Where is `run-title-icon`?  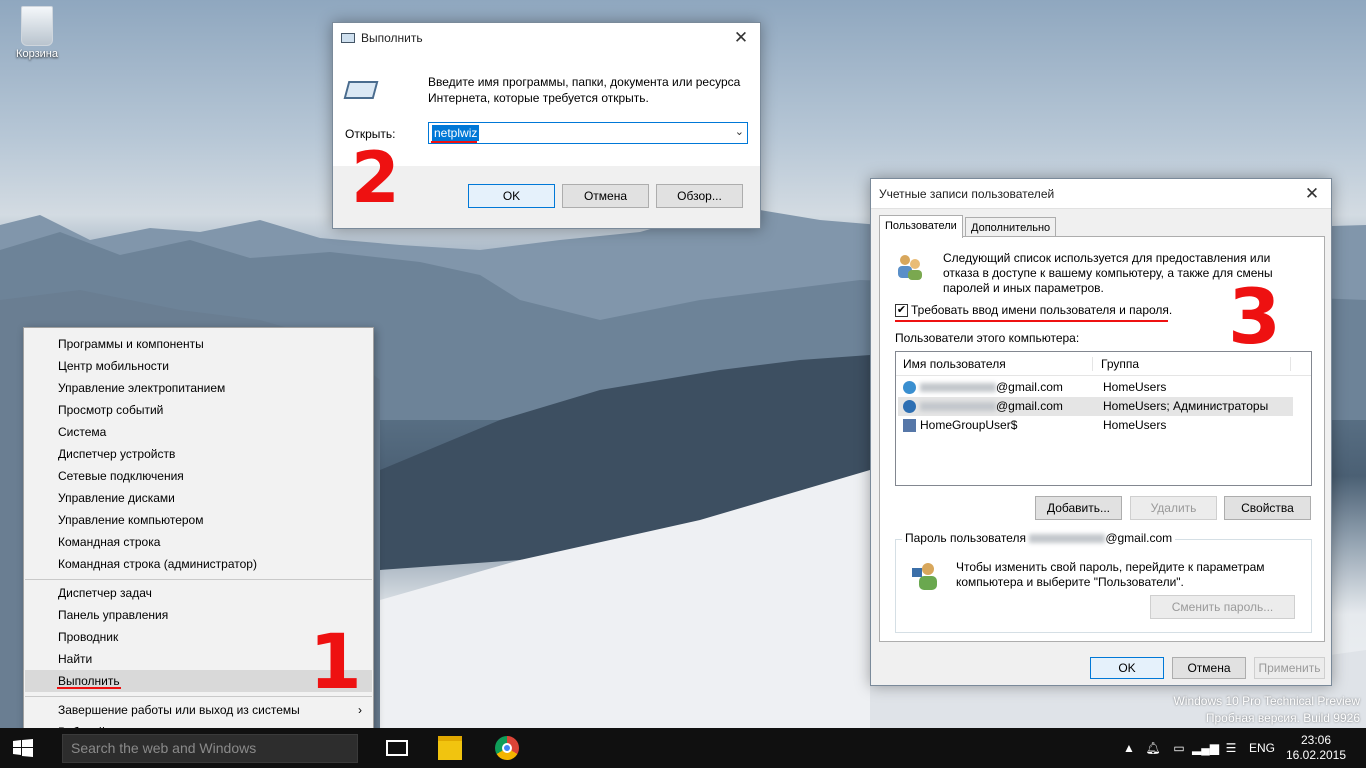
run-title-icon is located at coordinates (348, 38).